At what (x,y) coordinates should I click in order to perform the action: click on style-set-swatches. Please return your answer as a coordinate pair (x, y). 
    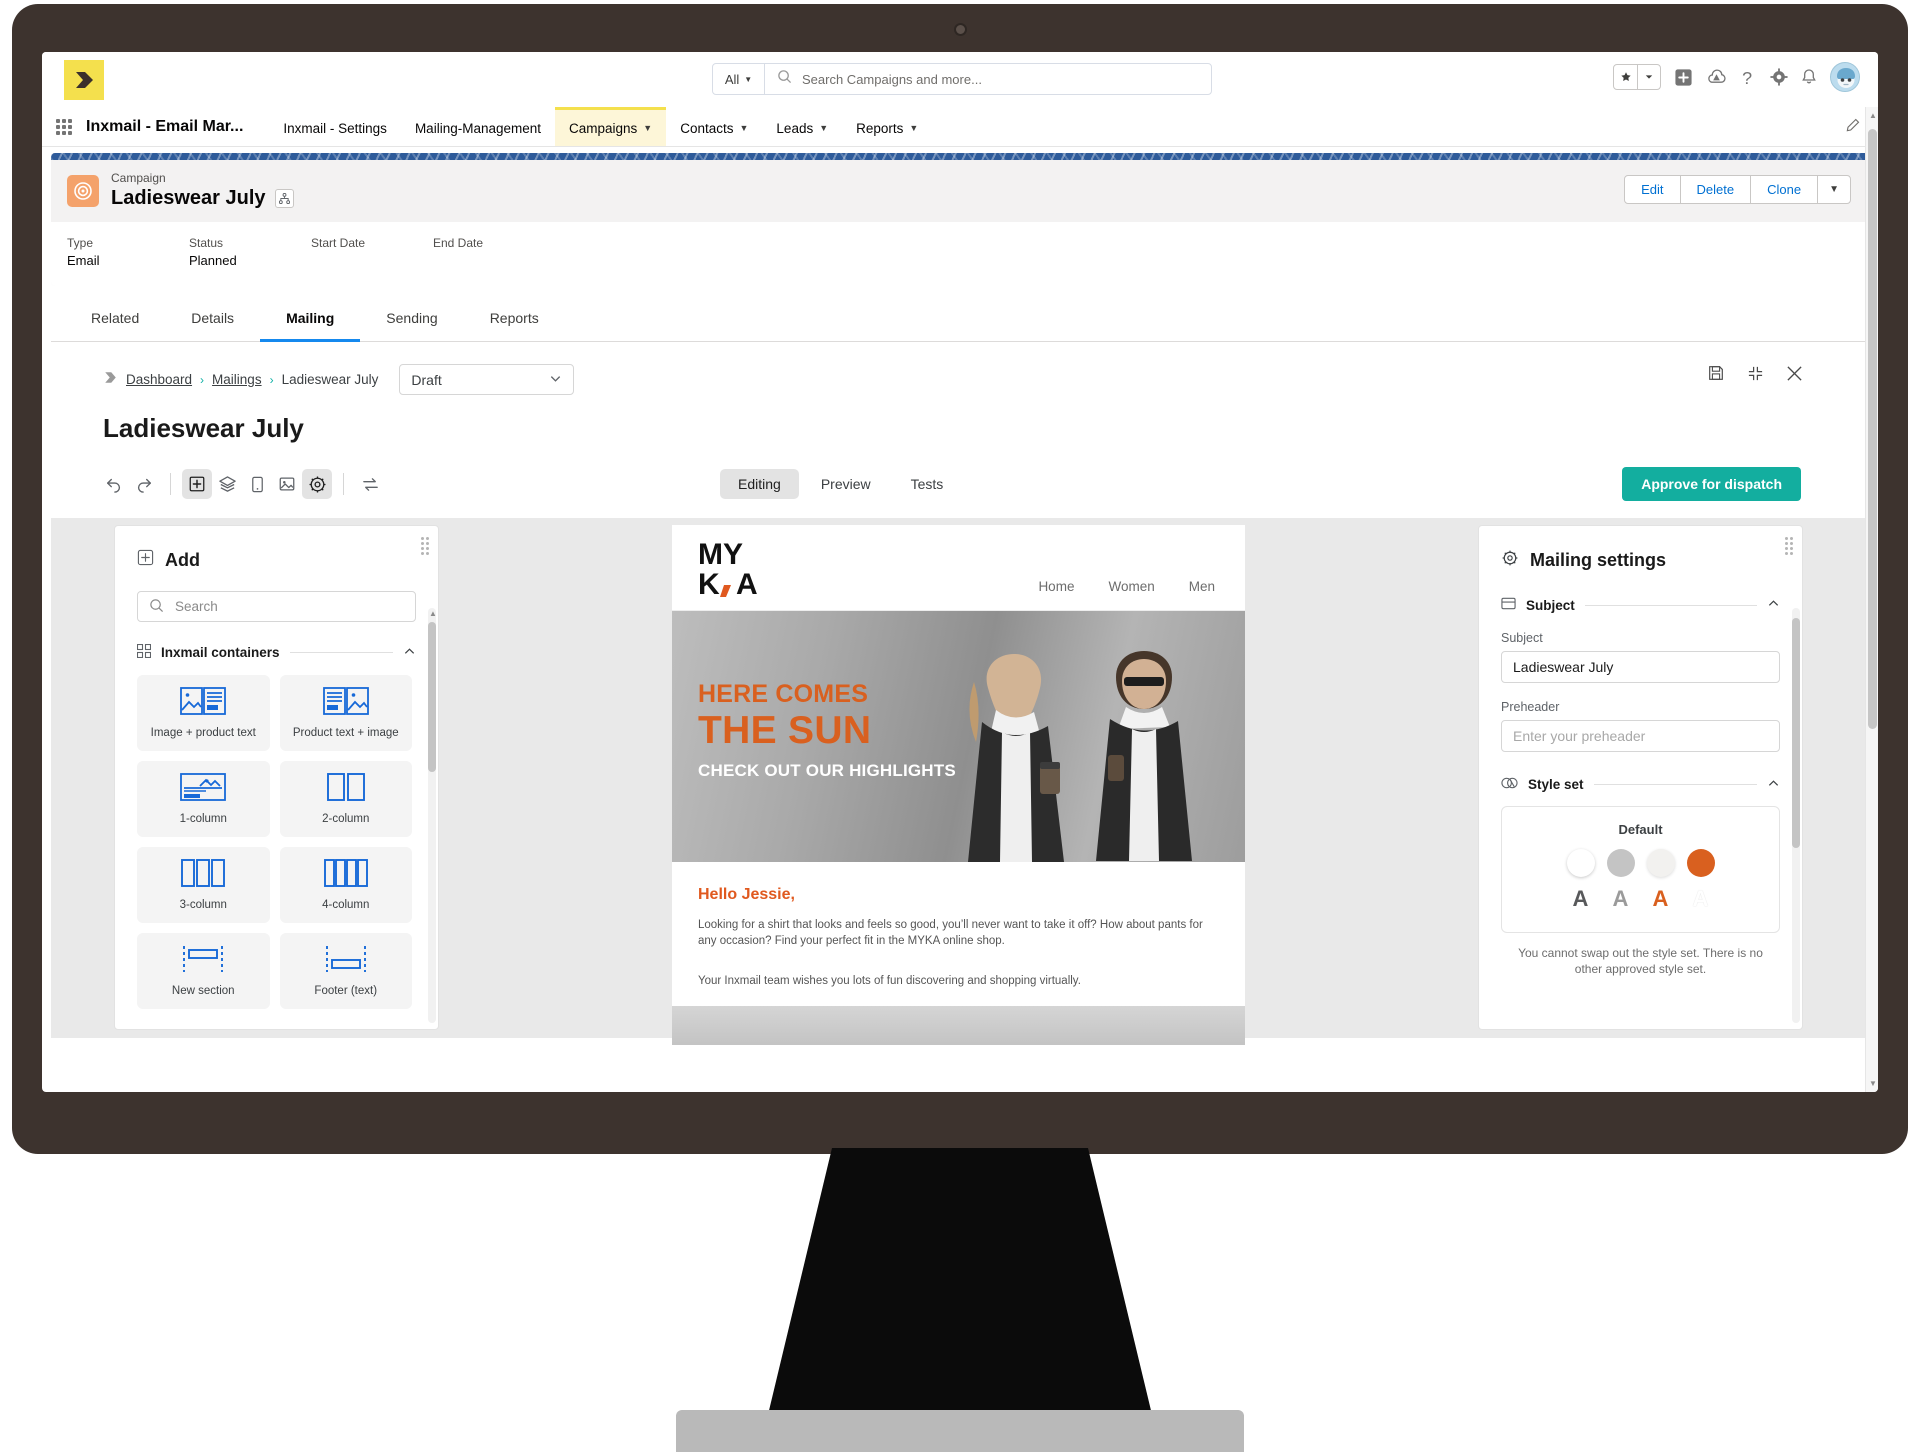
    Looking at the image, I should click on (1640, 863).